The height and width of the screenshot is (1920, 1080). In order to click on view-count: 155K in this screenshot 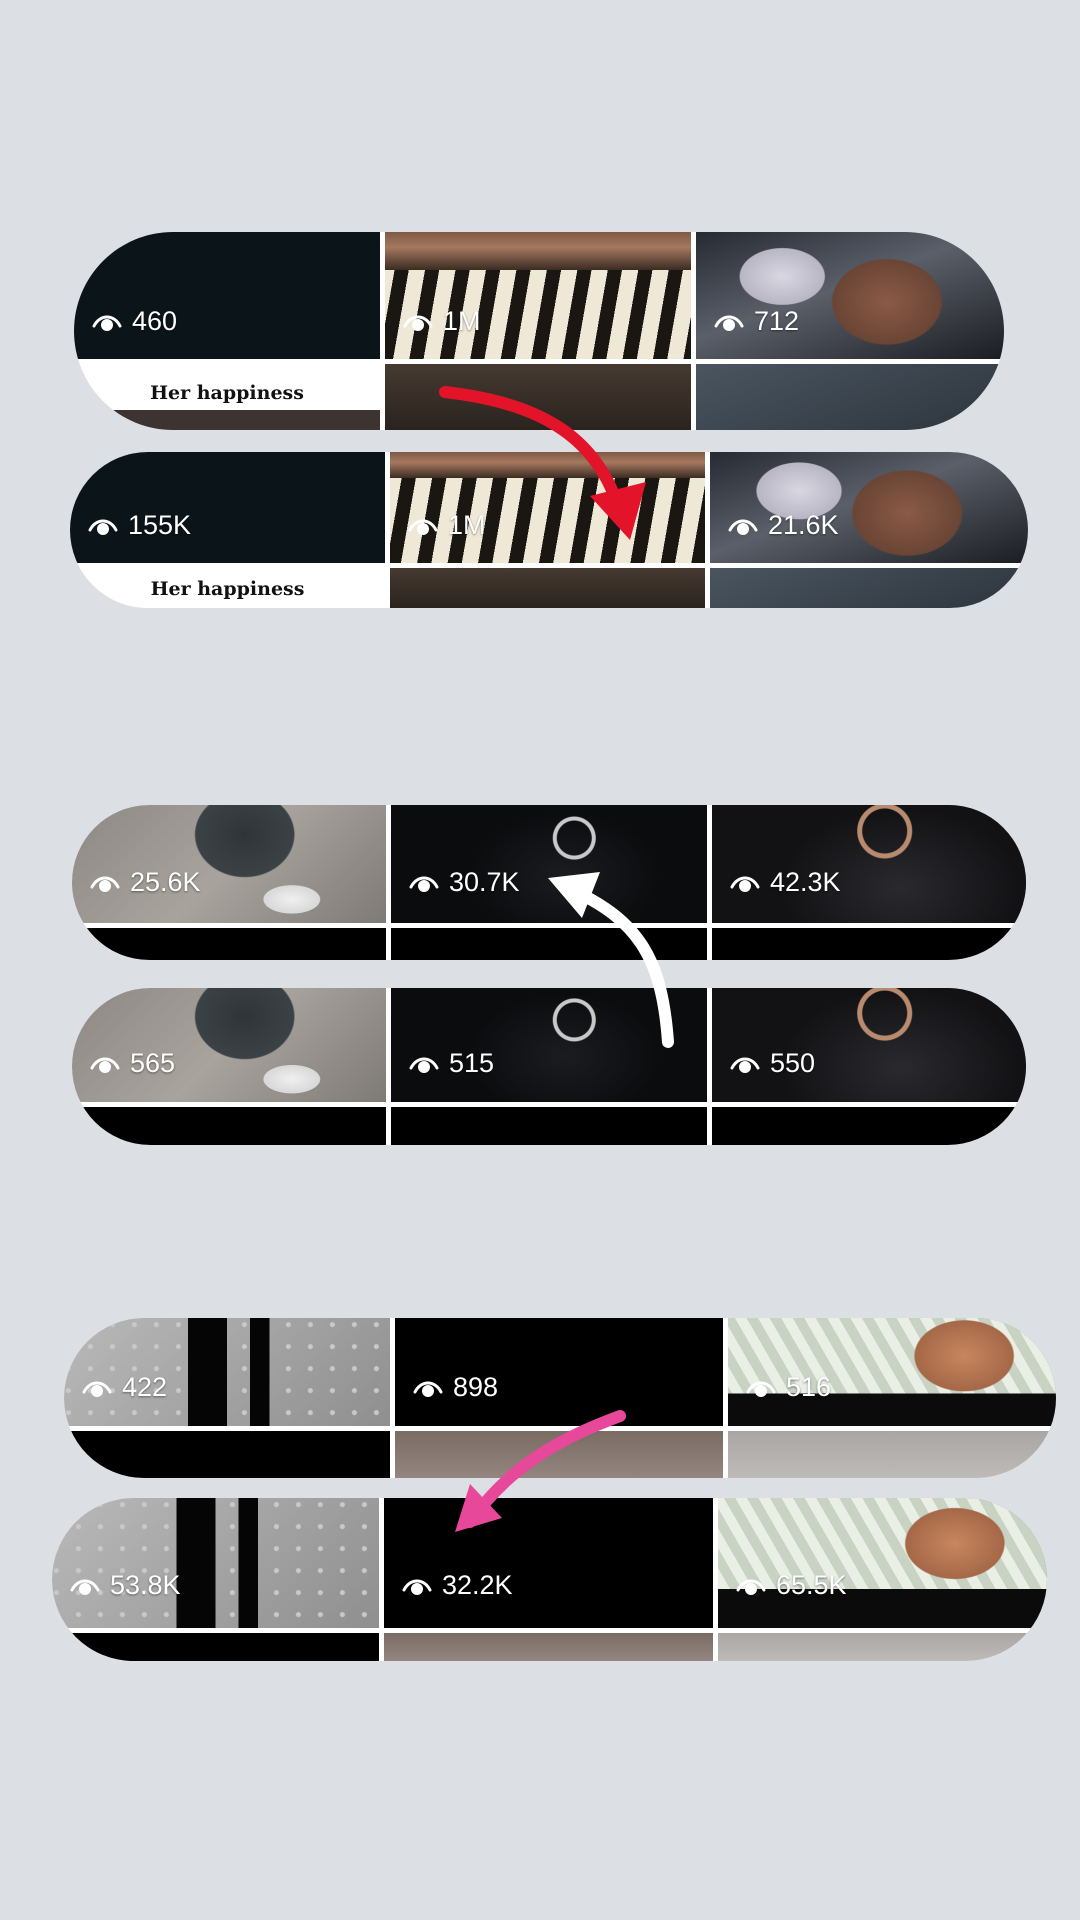, I will do `click(139, 525)`.